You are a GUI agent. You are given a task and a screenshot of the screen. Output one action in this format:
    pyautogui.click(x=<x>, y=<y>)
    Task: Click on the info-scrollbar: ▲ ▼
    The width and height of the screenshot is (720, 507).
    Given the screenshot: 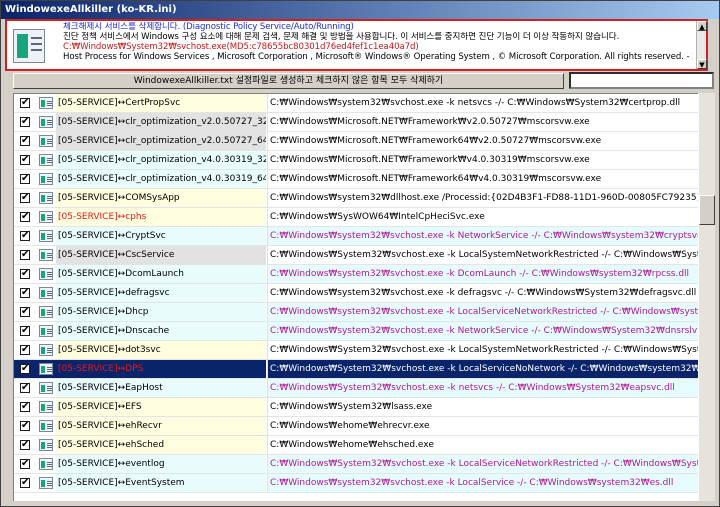 What is the action you would take?
    pyautogui.click(x=701, y=45)
    